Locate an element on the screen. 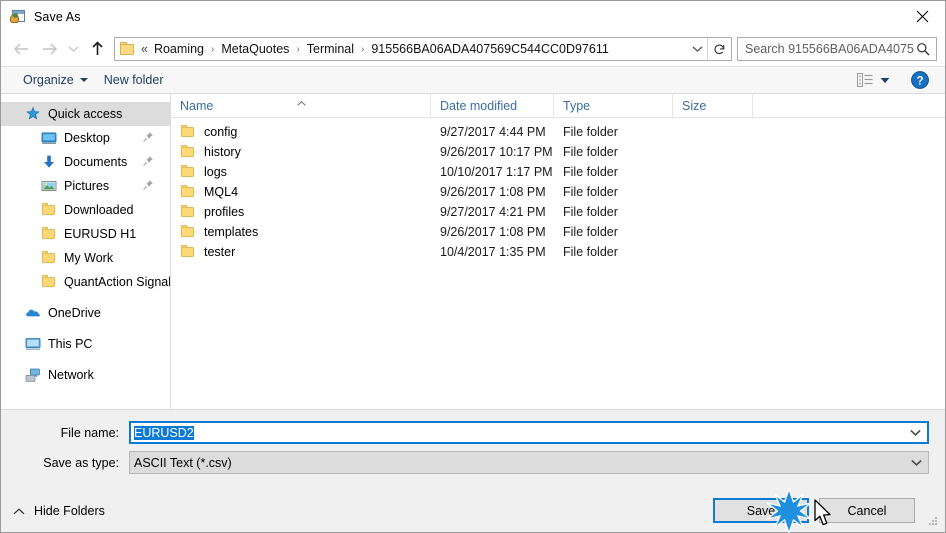 The image size is (946, 533). up-button is located at coordinates (97, 49).